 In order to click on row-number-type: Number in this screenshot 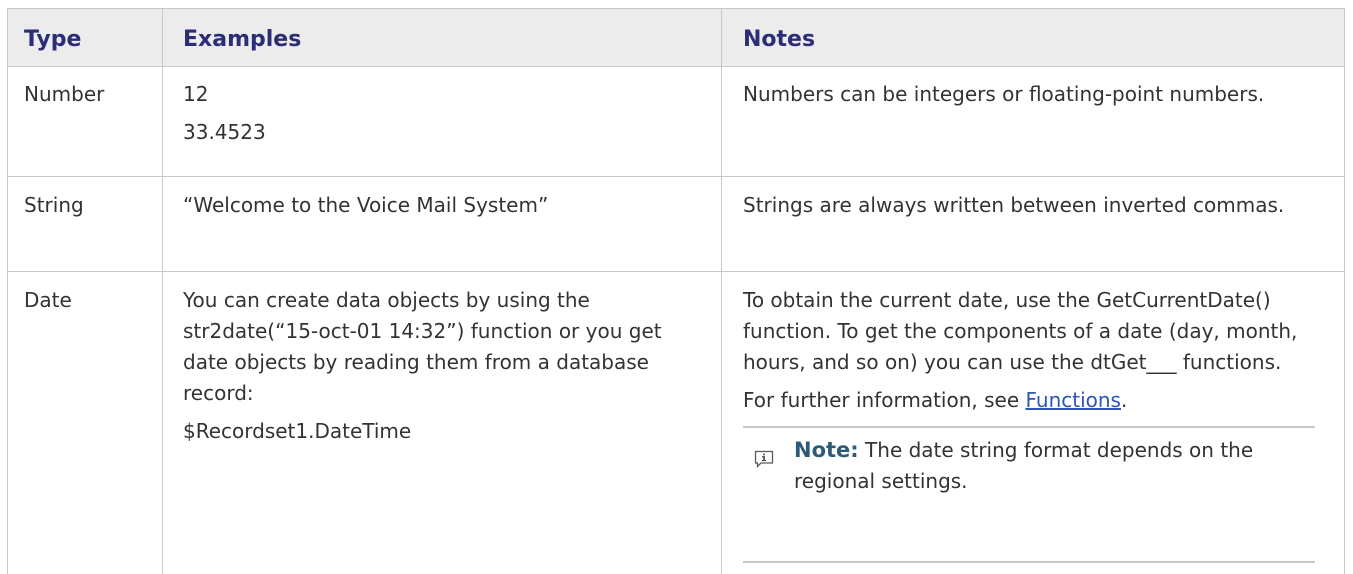, I will do `click(64, 94)`.